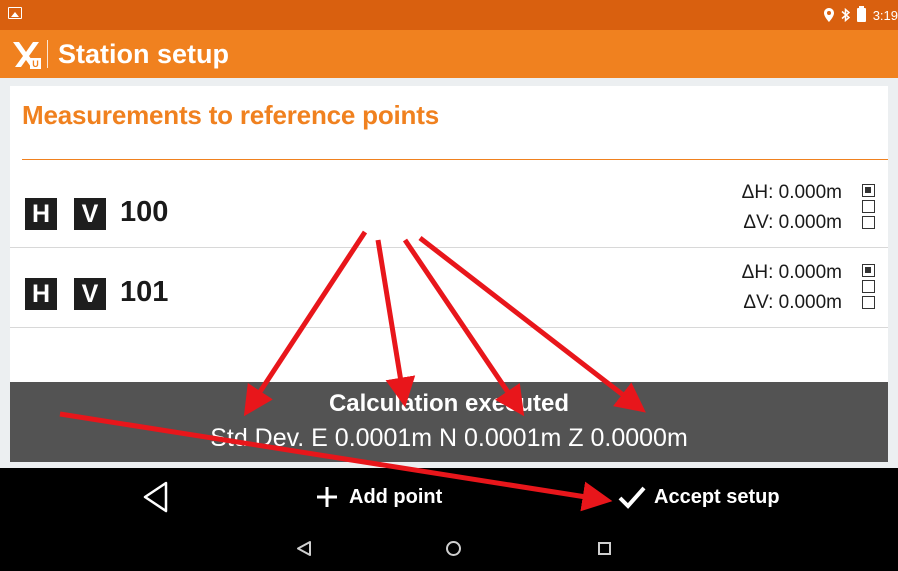 The image size is (898, 571). I want to click on back-triangle-icon, so click(155, 497).